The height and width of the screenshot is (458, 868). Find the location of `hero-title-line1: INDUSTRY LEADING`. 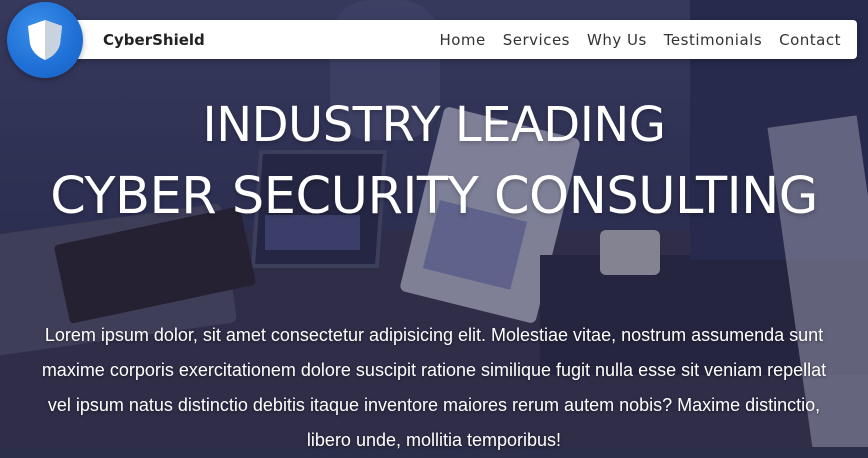

hero-title-line1: INDUSTRY LEADING is located at coordinates (434, 125).